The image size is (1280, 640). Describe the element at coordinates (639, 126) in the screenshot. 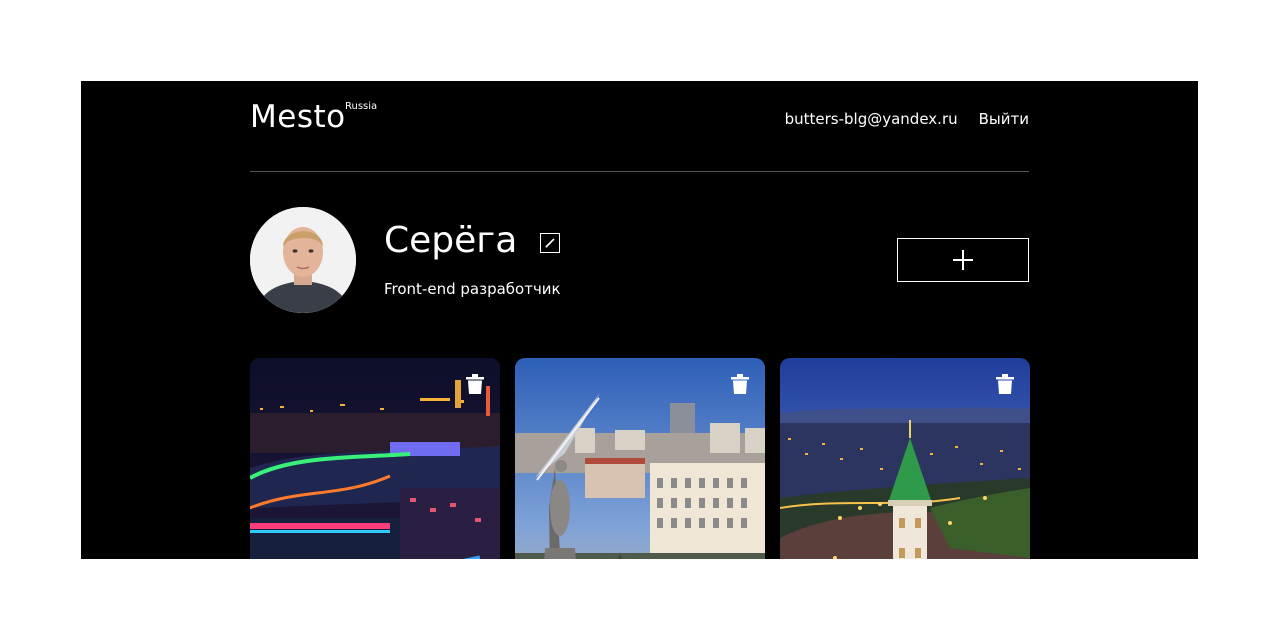

I see `site-header: Mesto Russia butters-blg@yandex.ru Выйти` at that location.